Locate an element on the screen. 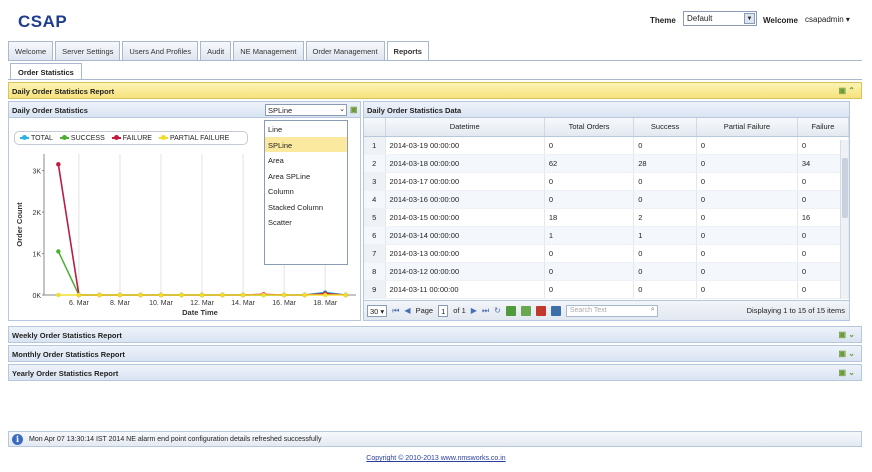 The image size is (872, 472). chart-type-option: Column is located at coordinates (306, 191).